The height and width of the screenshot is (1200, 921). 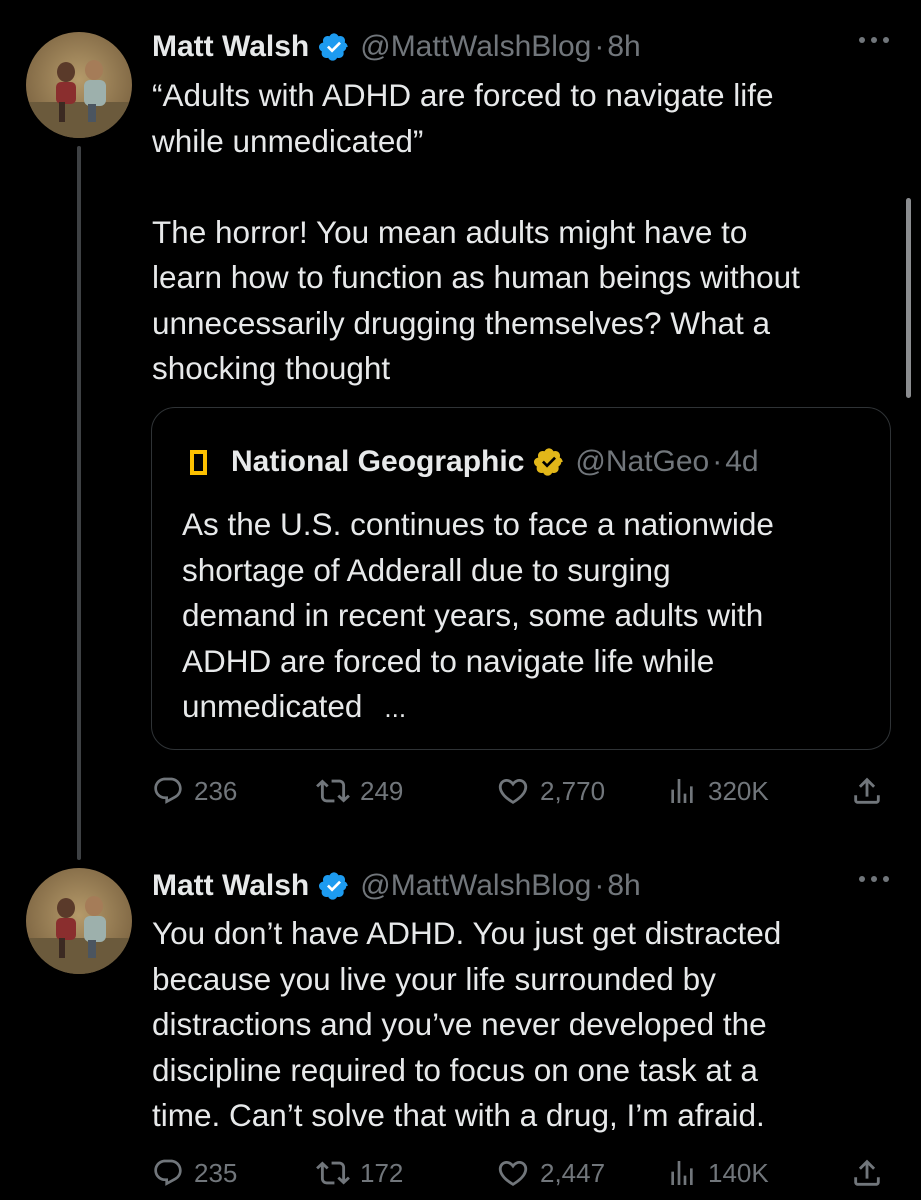 I want to click on views-button: 140K, so click(x=717, y=1173).